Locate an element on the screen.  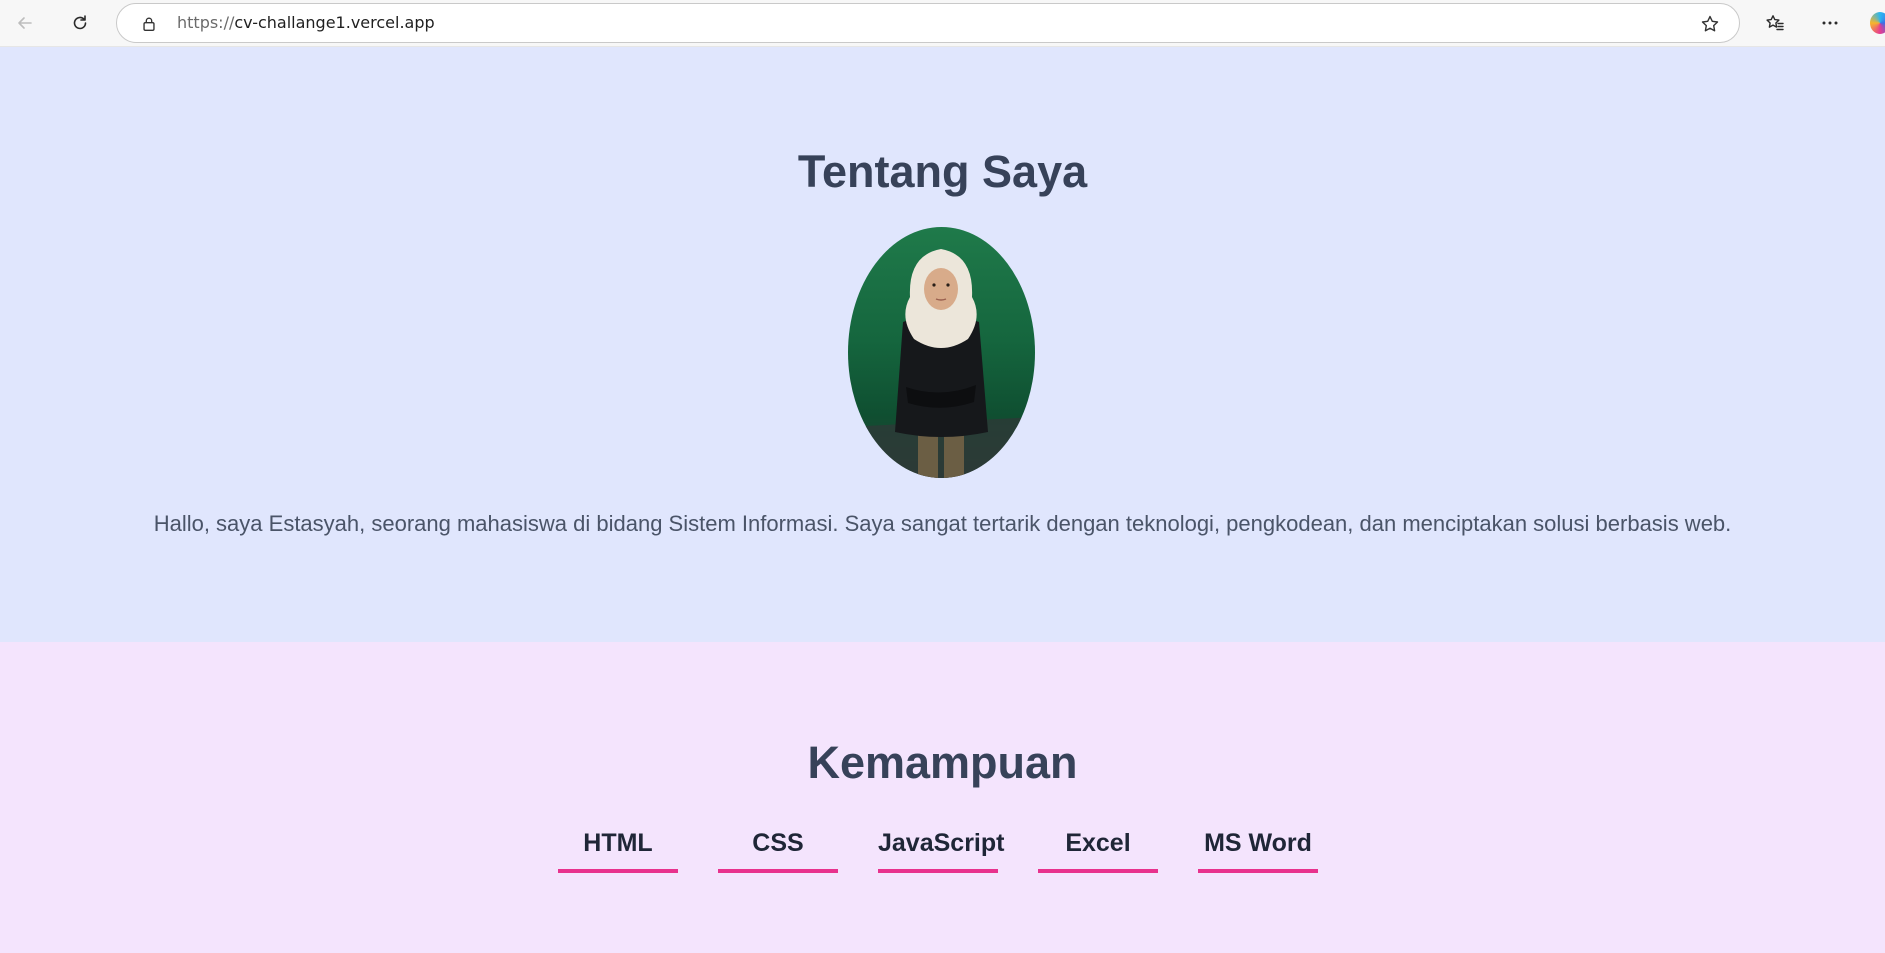
back-icon is located at coordinates (25, 23).